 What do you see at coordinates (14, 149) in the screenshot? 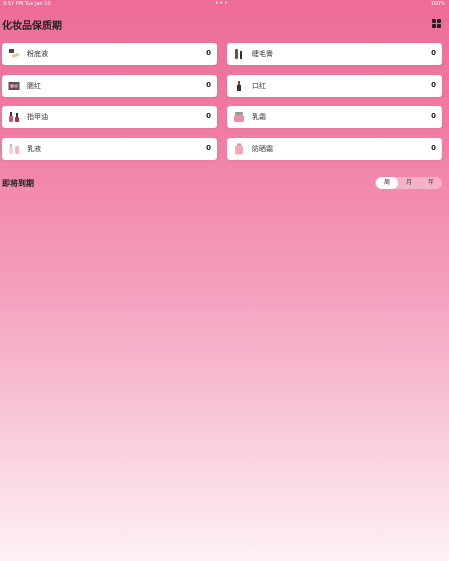
I see `lotion-icon` at bounding box center [14, 149].